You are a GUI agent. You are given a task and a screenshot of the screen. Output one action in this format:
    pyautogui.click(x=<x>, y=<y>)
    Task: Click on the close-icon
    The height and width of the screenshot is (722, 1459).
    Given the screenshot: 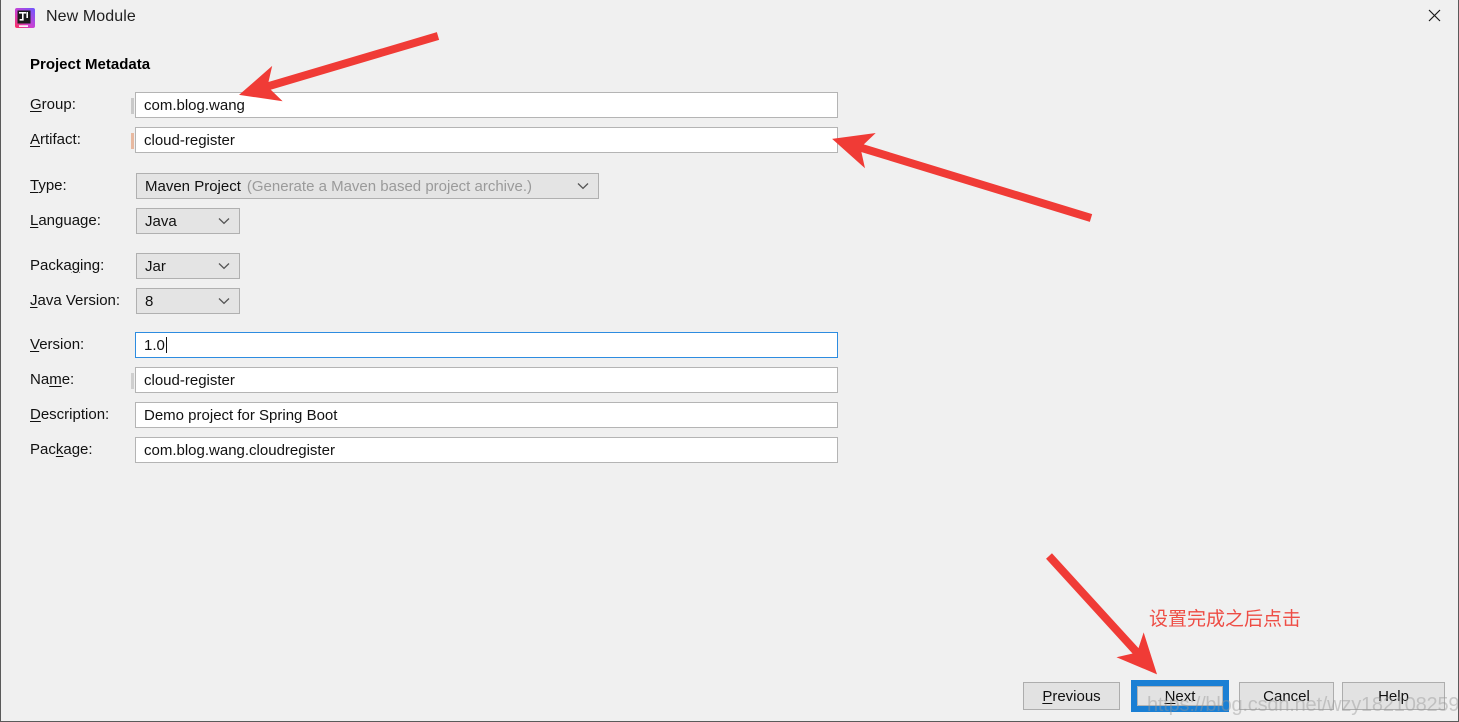 What is the action you would take?
    pyautogui.click(x=1434, y=15)
    